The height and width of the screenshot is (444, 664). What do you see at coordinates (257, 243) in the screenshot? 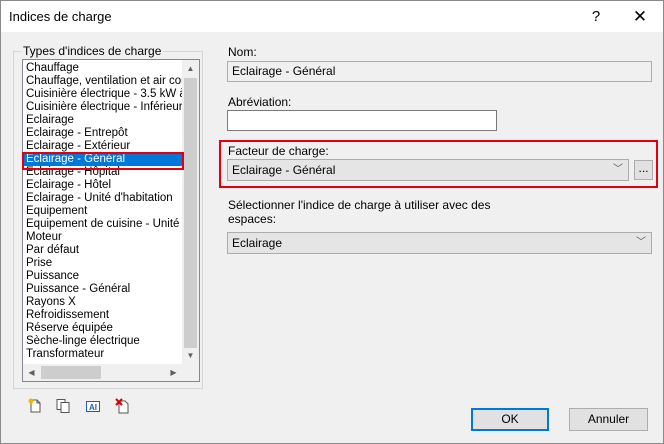
I see `space-classification-value: Eclairage` at bounding box center [257, 243].